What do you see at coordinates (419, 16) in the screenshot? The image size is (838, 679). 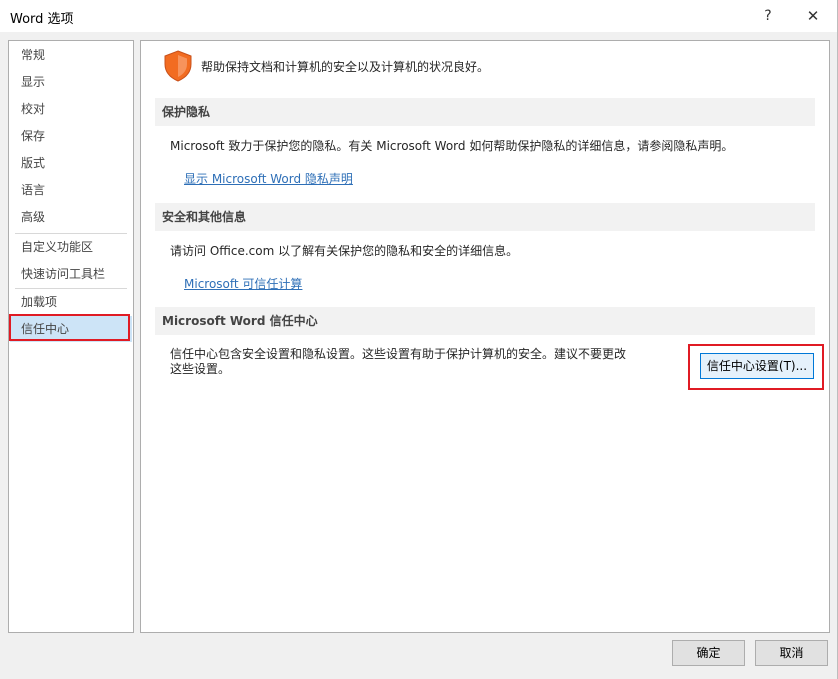 I see `title-bar: Word 选项 ? ✕` at bounding box center [419, 16].